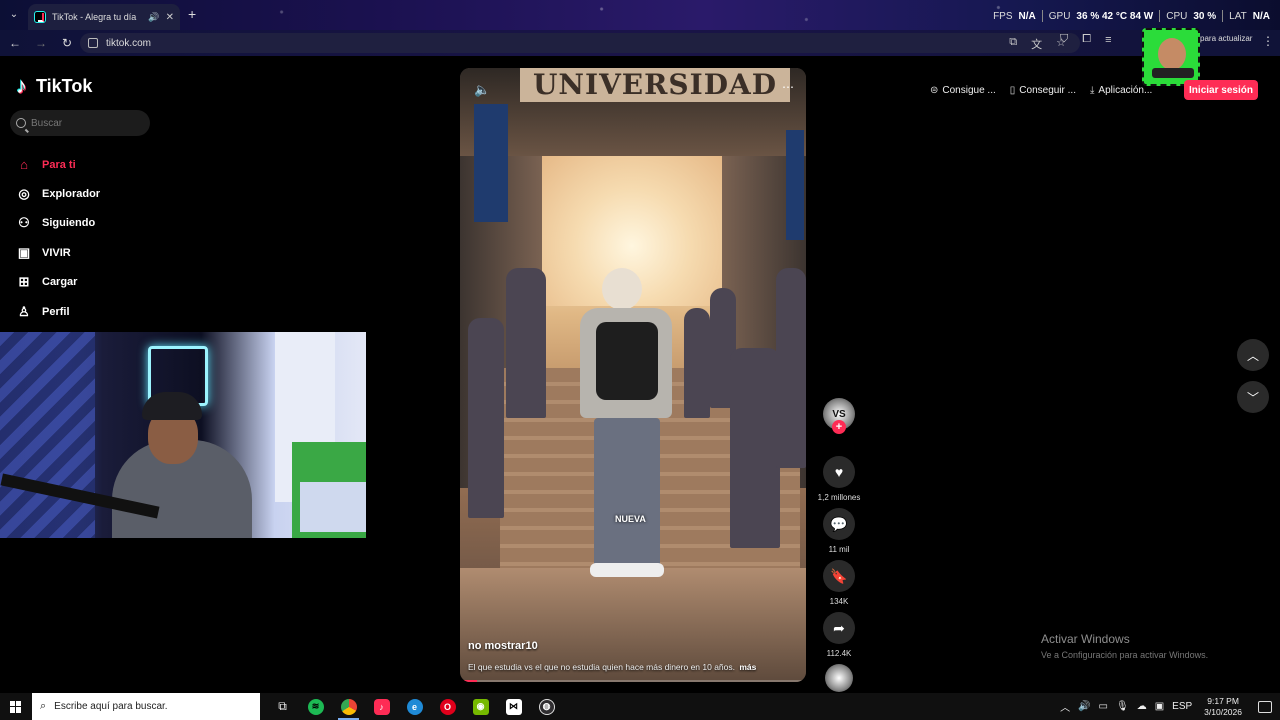  What do you see at coordinates (1108, 40) in the screenshot?
I see `reading-list-icon: ≡` at bounding box center [1108, 40].